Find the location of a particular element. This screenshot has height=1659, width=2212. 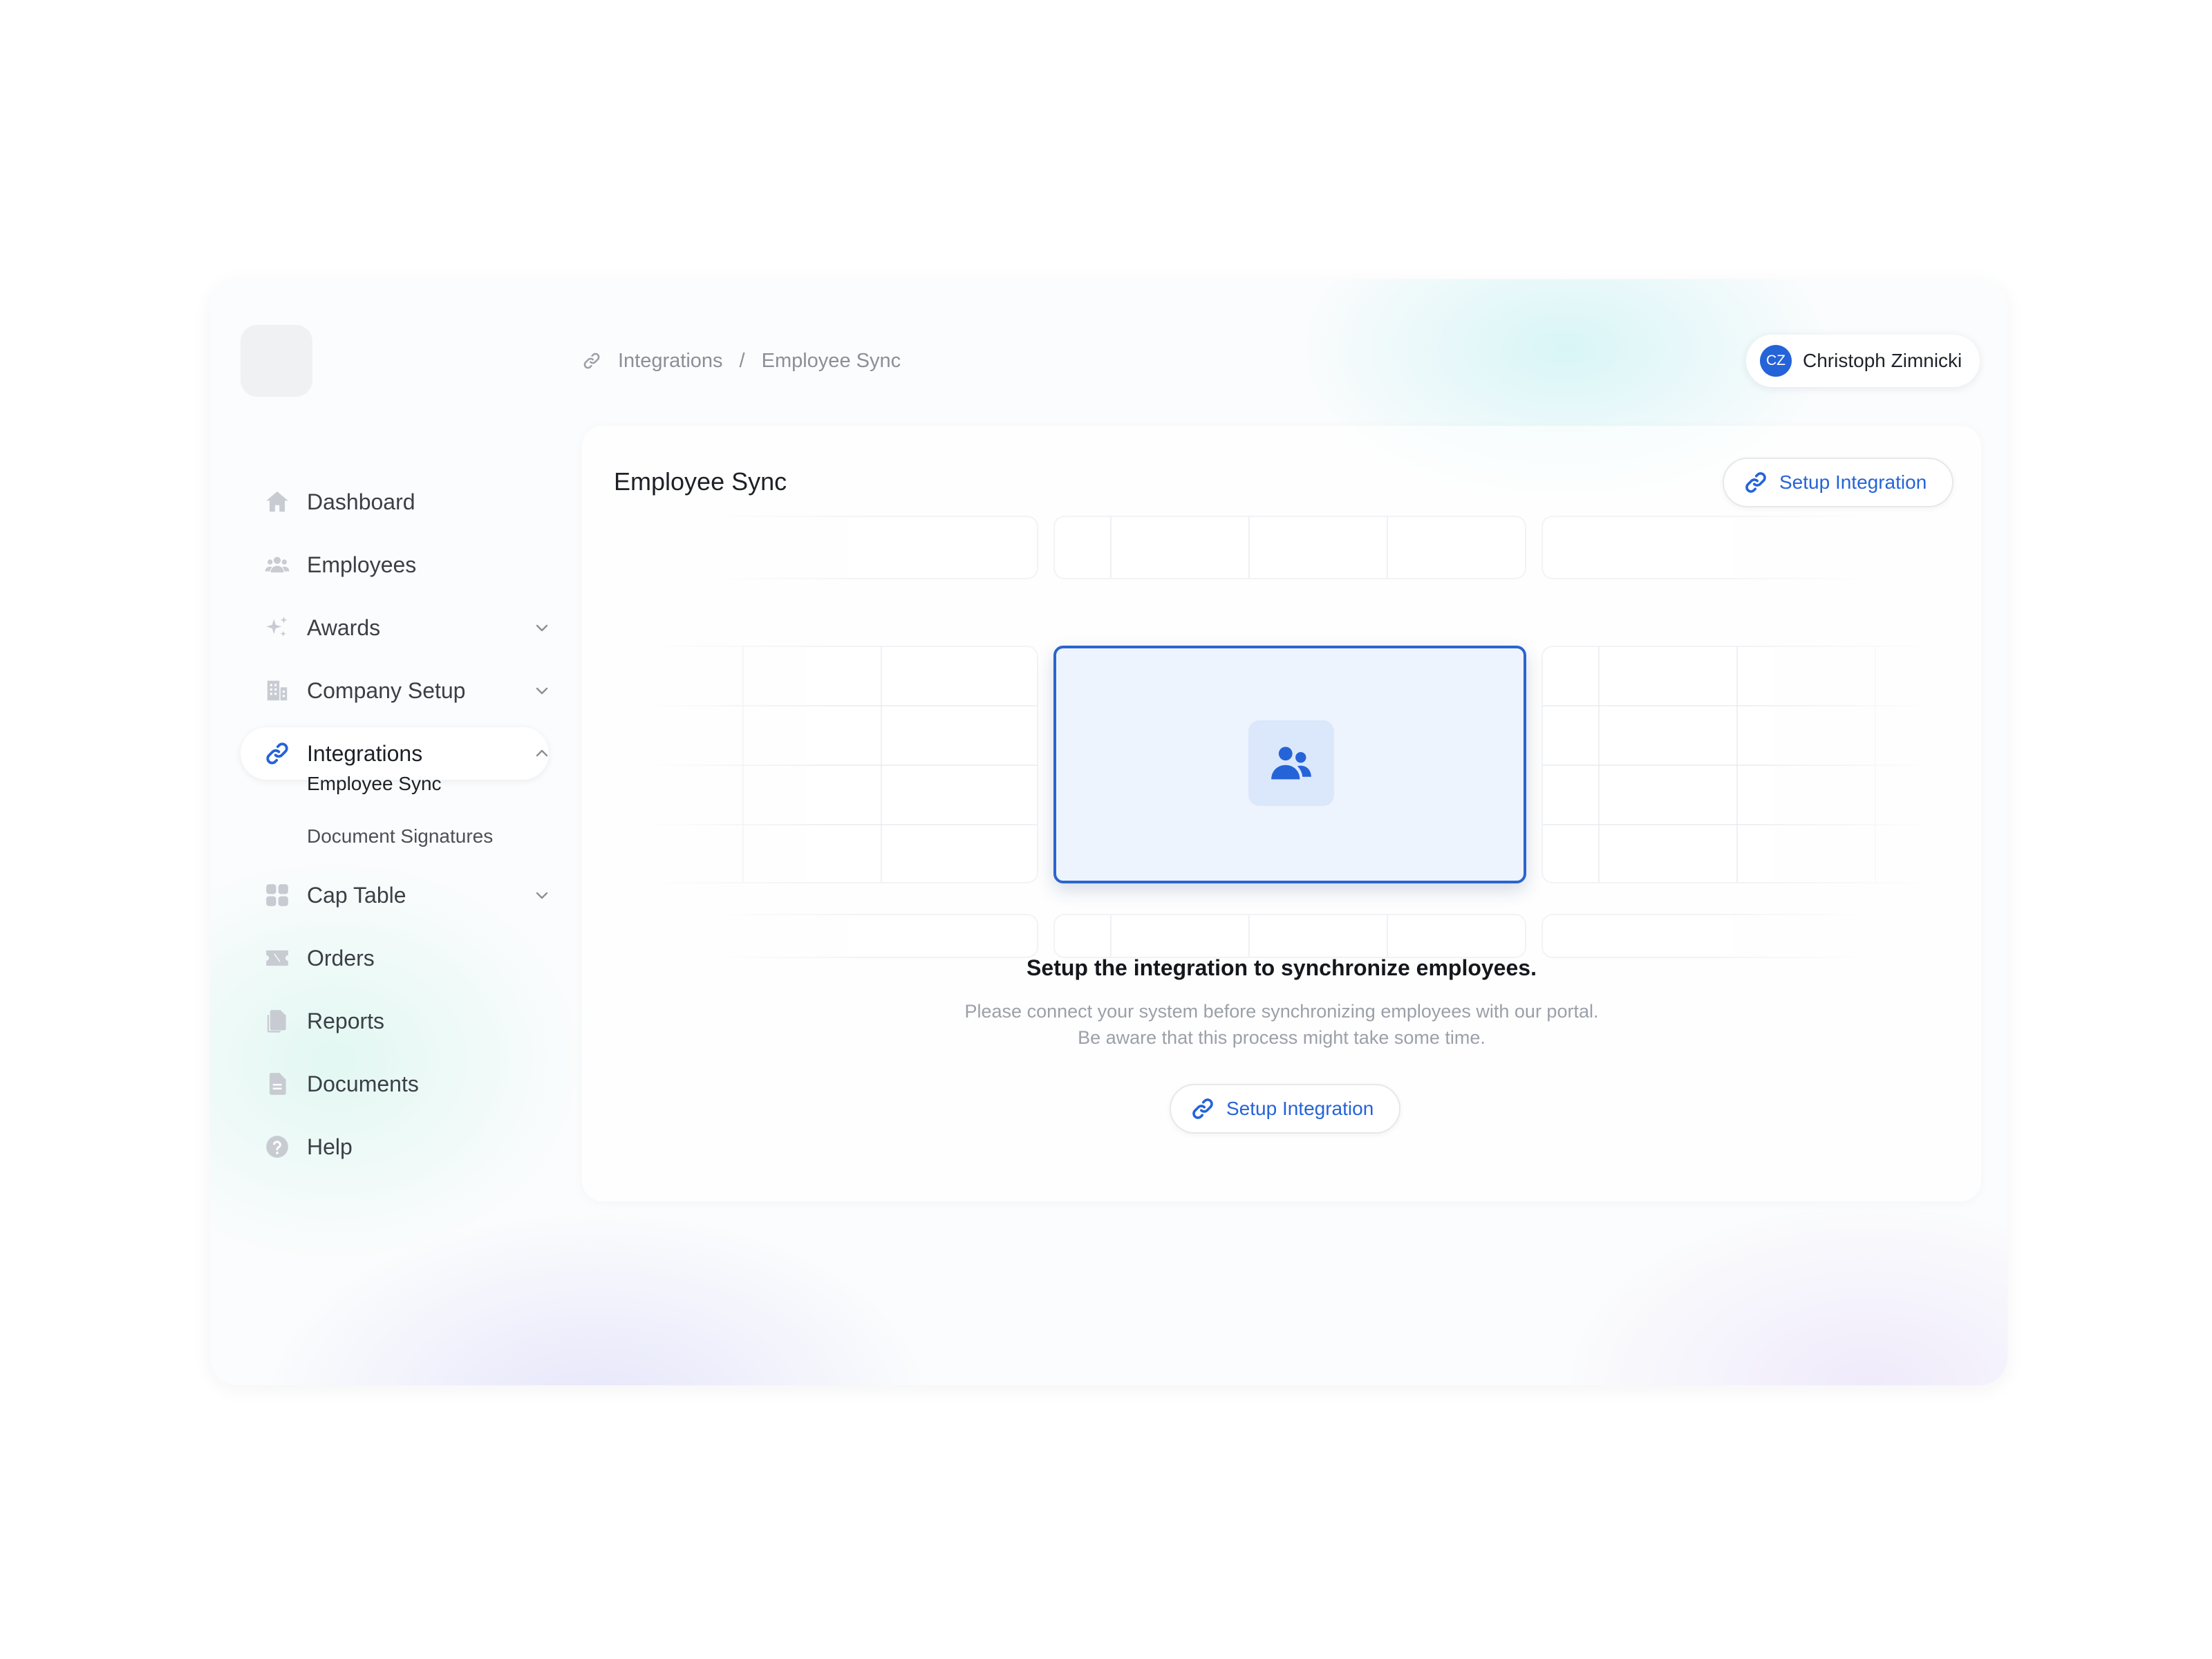

sidebar-item-label: Orders is located at coordinates (341, 958).